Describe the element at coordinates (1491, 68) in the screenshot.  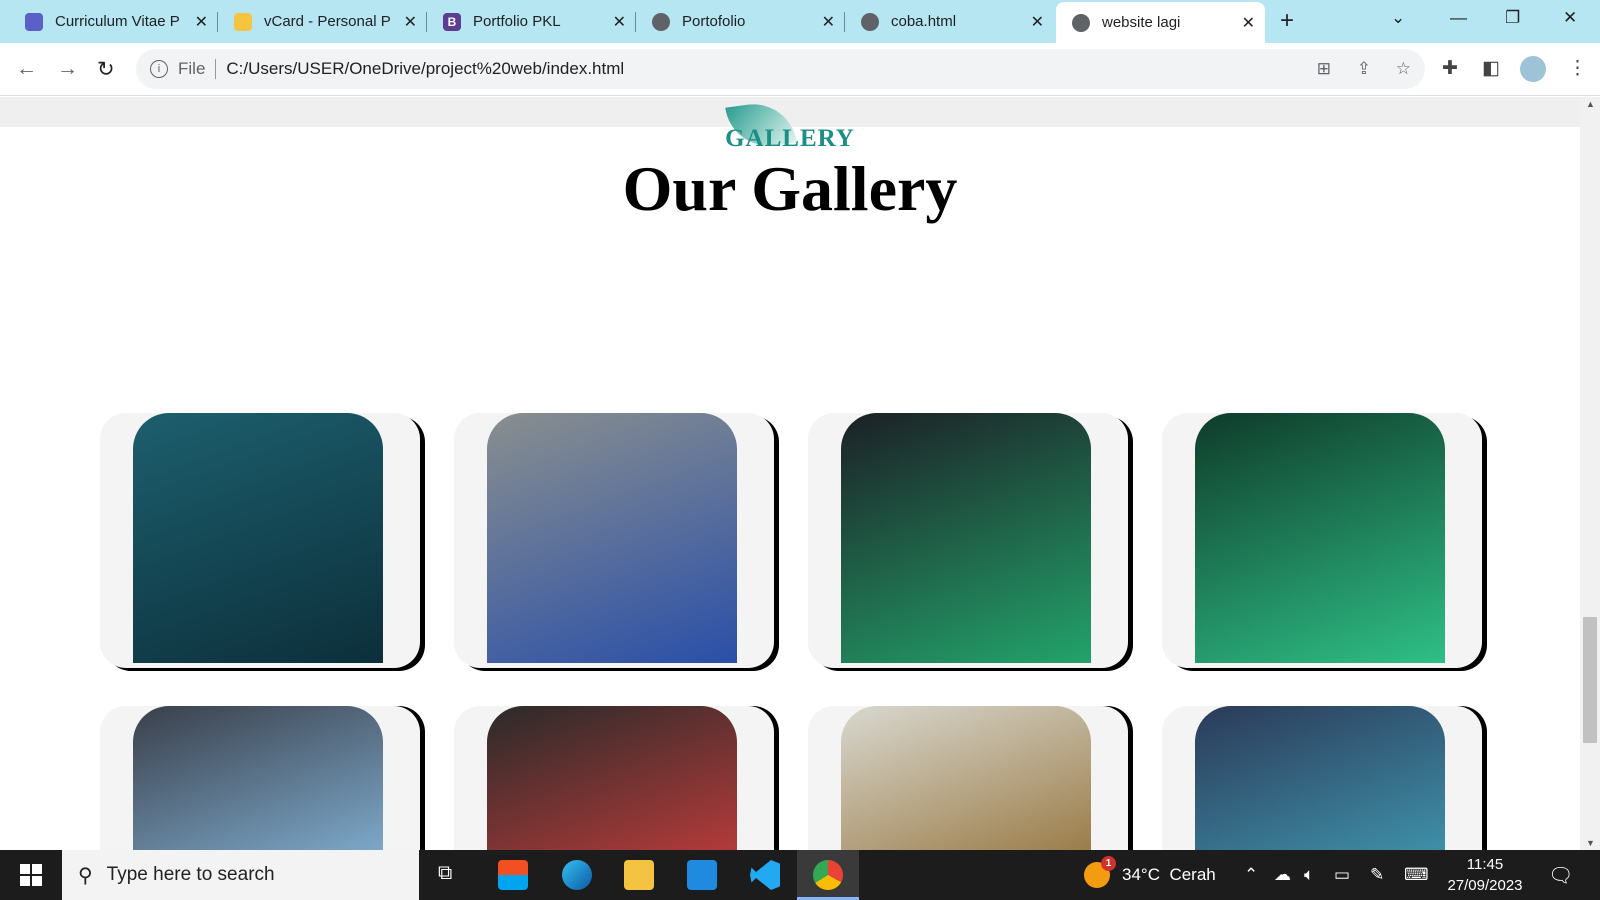
I see `side-panel-icon: ◧` at that location.